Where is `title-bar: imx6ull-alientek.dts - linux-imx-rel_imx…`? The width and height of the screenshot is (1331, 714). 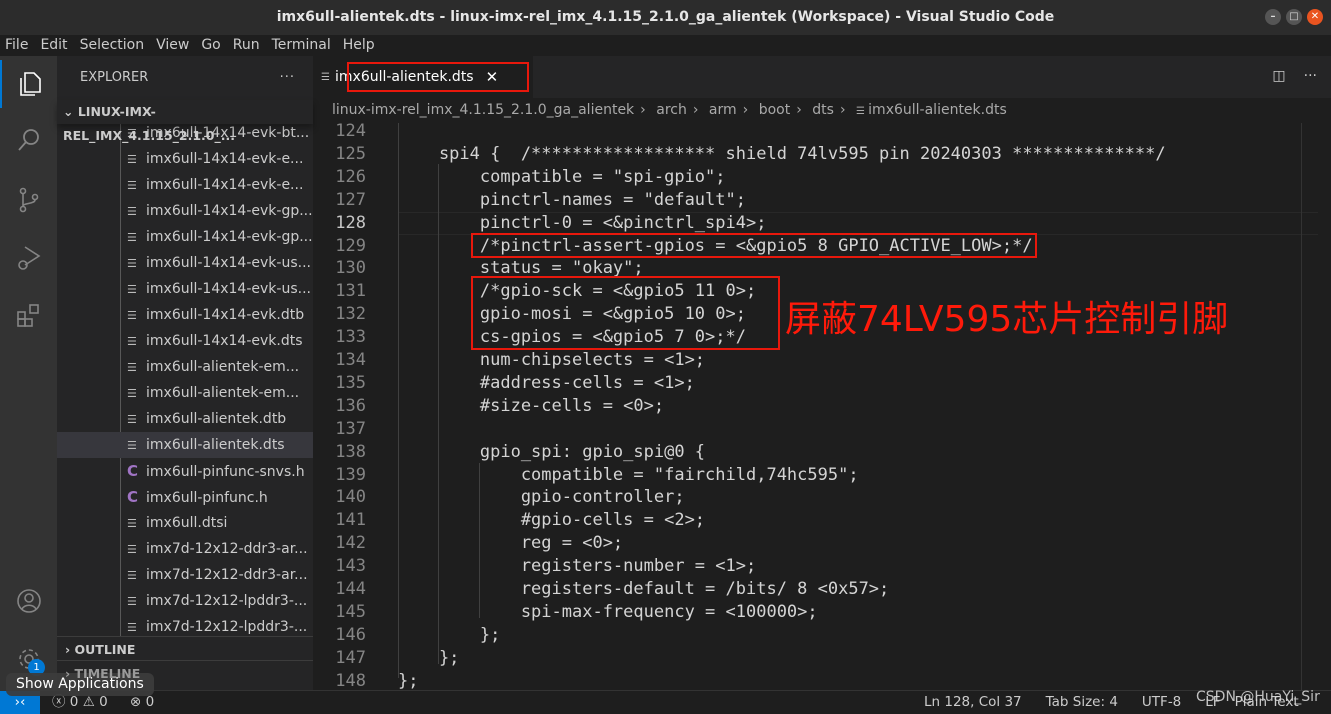 title-bar: imx6ull-alientek.dts - linux-imx-rel_imx… is located at coordinates (665, 17).